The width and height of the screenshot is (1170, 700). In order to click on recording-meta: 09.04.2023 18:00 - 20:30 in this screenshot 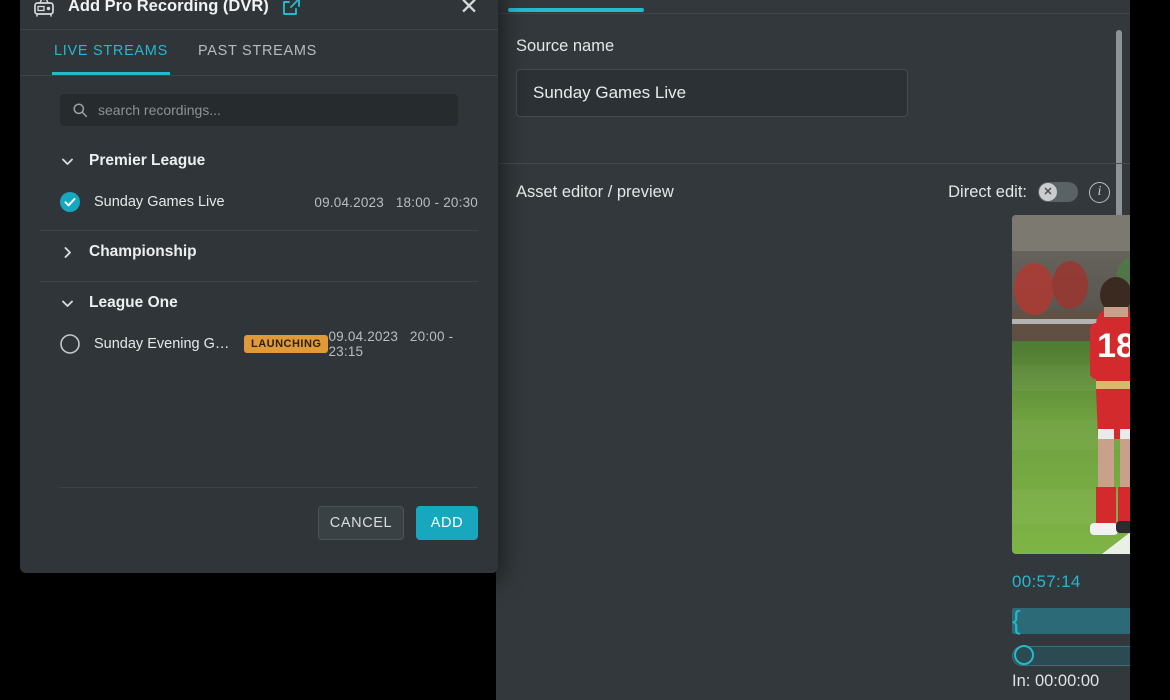, I will do `click(396, 202)`.